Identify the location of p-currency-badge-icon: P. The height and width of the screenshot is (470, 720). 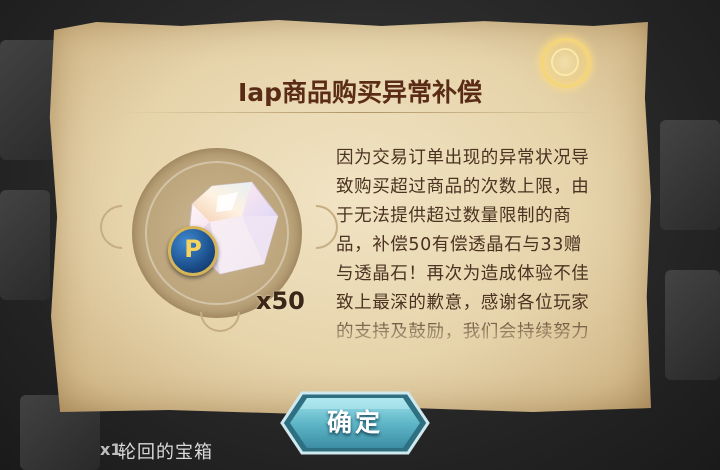
(193, 251).